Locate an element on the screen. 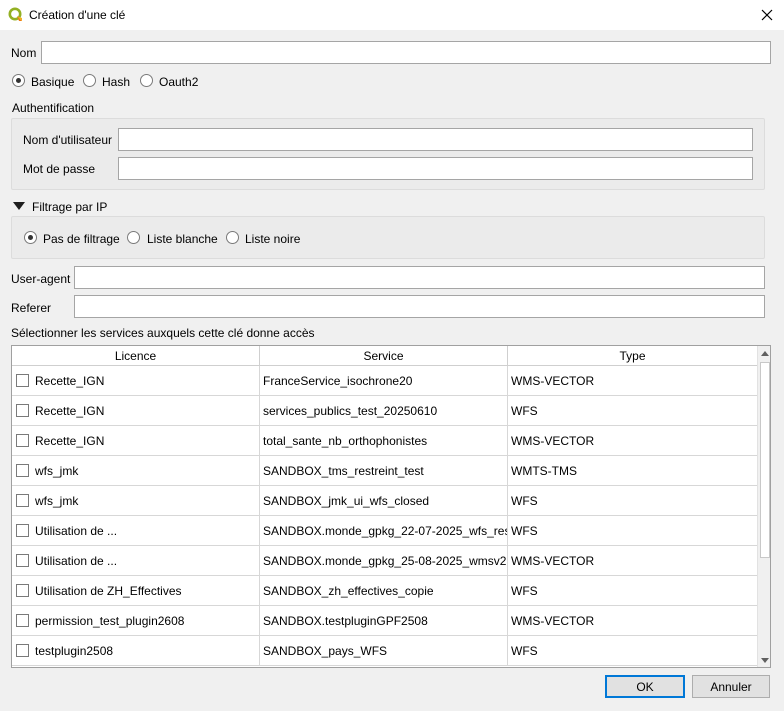 Image resolution: width=784 pixels, height=711 pixels. username-label: Nom d'utilisateur is located at coordinates (67, 140).